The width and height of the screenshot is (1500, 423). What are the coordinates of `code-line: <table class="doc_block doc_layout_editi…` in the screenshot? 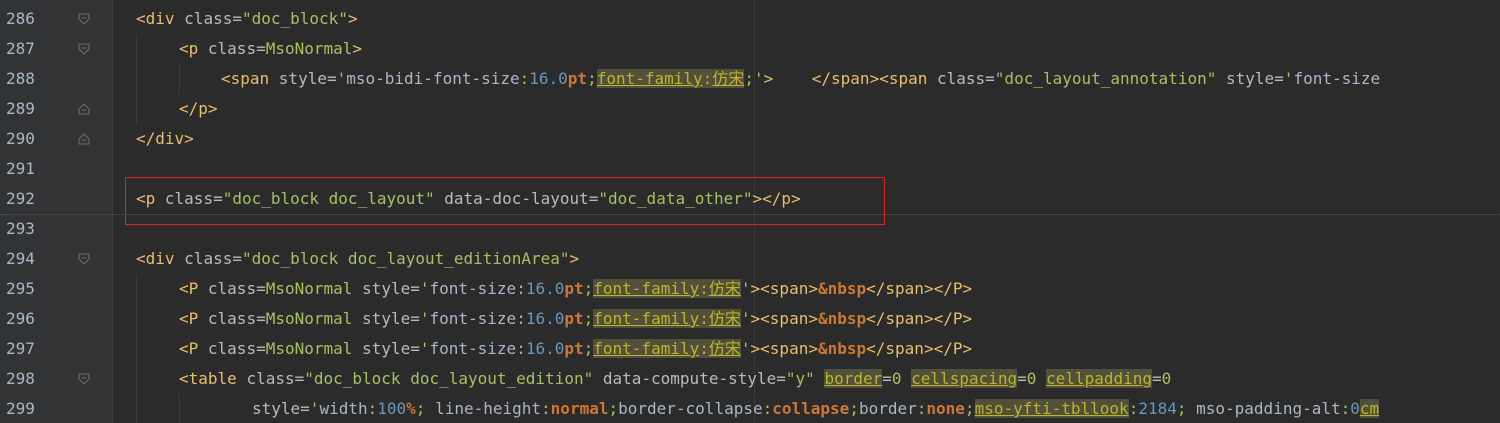 It's located at (750, 379).